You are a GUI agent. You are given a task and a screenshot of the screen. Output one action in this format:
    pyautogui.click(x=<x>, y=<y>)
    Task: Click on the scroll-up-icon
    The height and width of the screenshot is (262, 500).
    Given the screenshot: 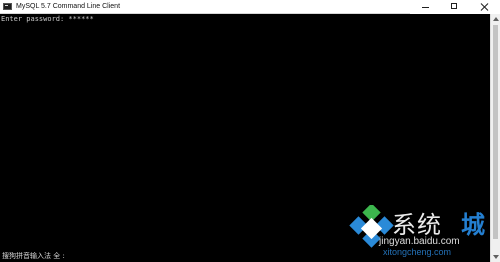 What is the action you would take?
    pyautogui.click(x=496, y=19)
    